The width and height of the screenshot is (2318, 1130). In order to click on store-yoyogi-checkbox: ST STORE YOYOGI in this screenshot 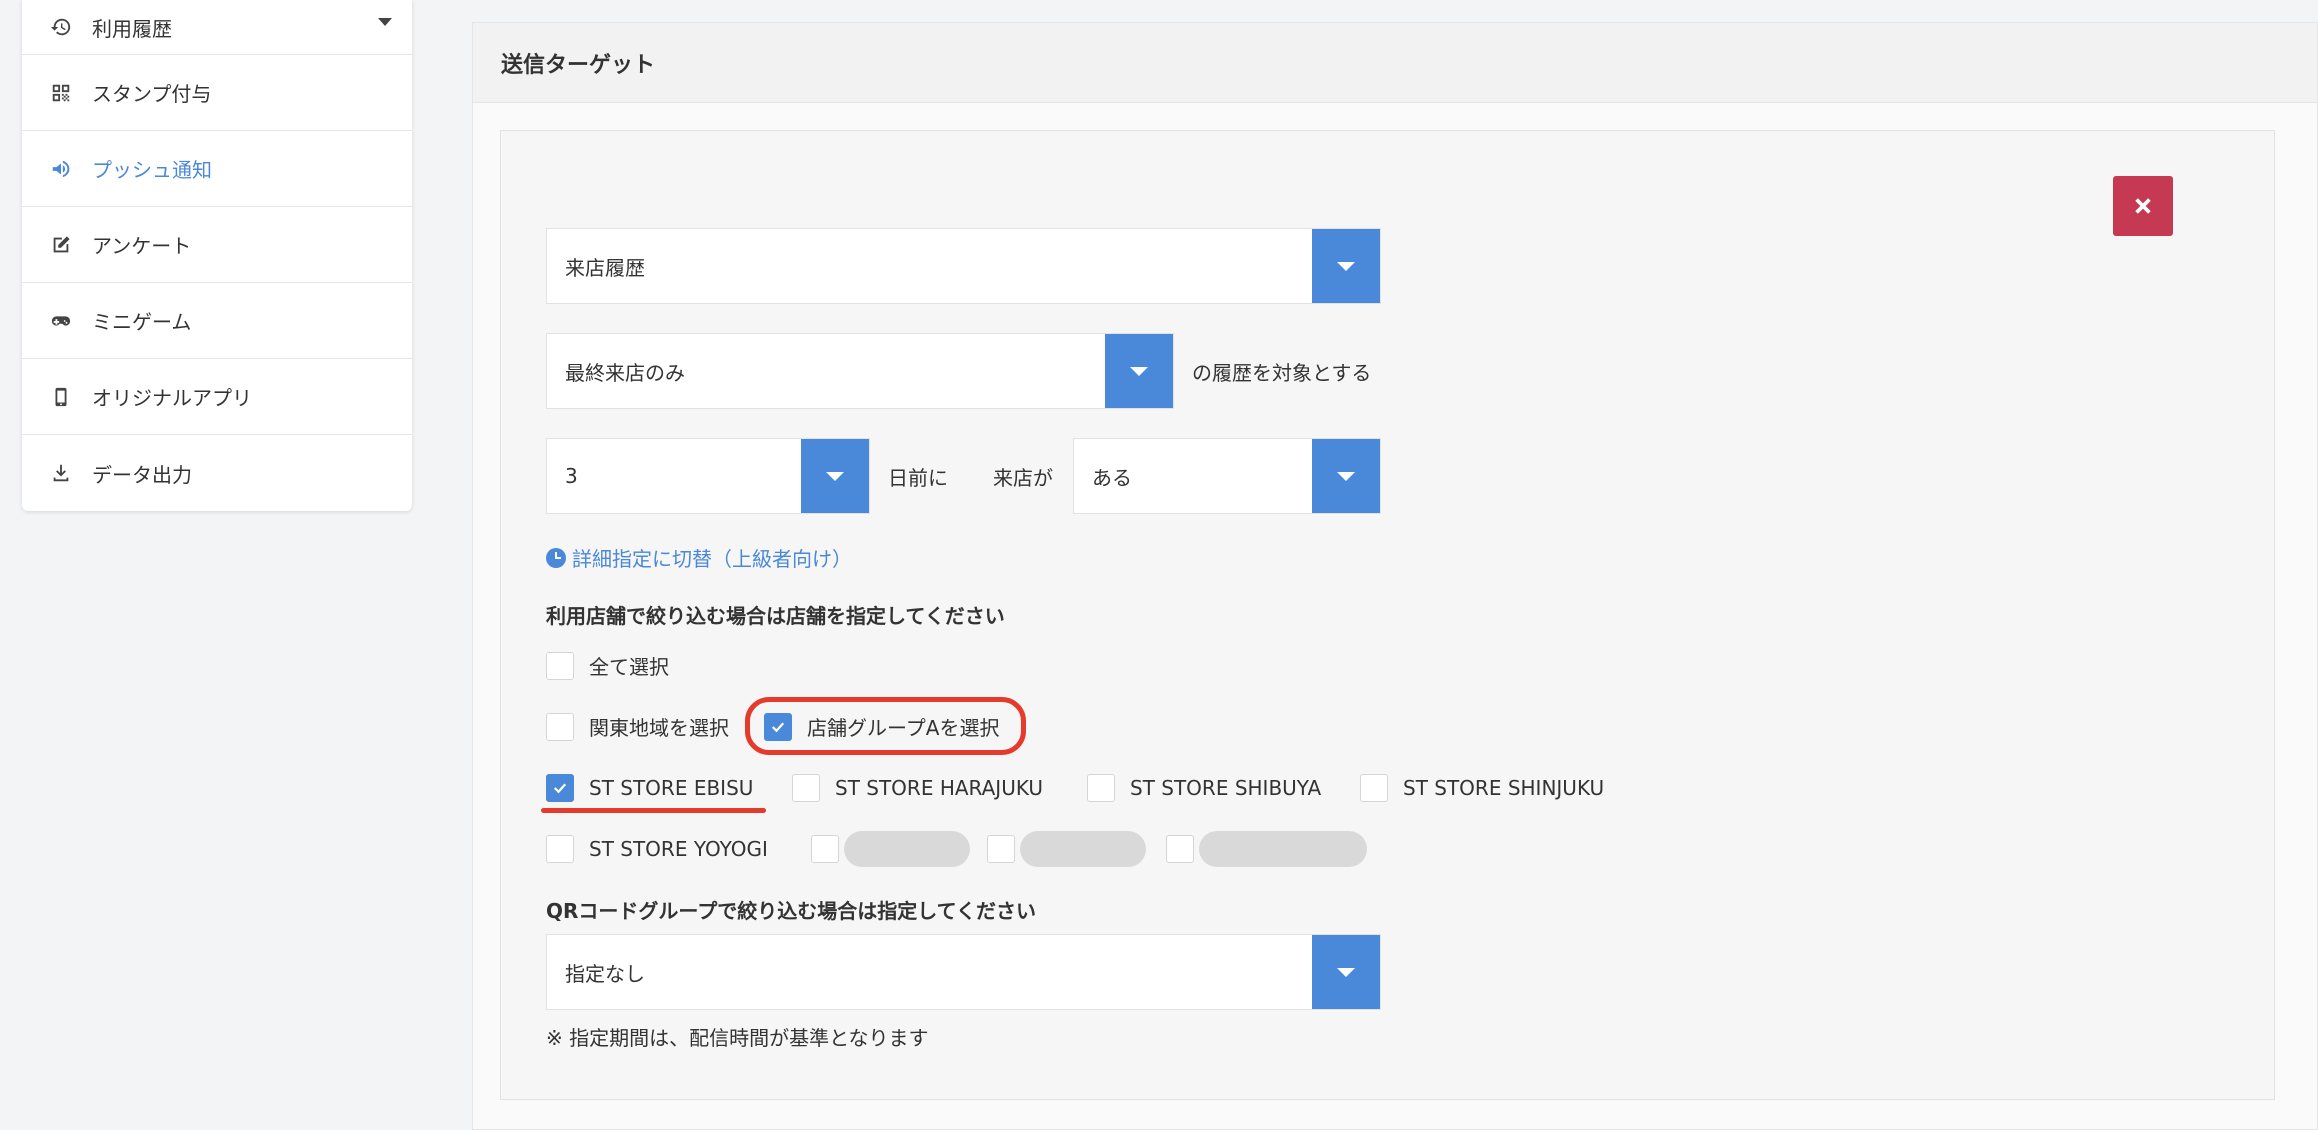, I will do `click(657, 849)`.